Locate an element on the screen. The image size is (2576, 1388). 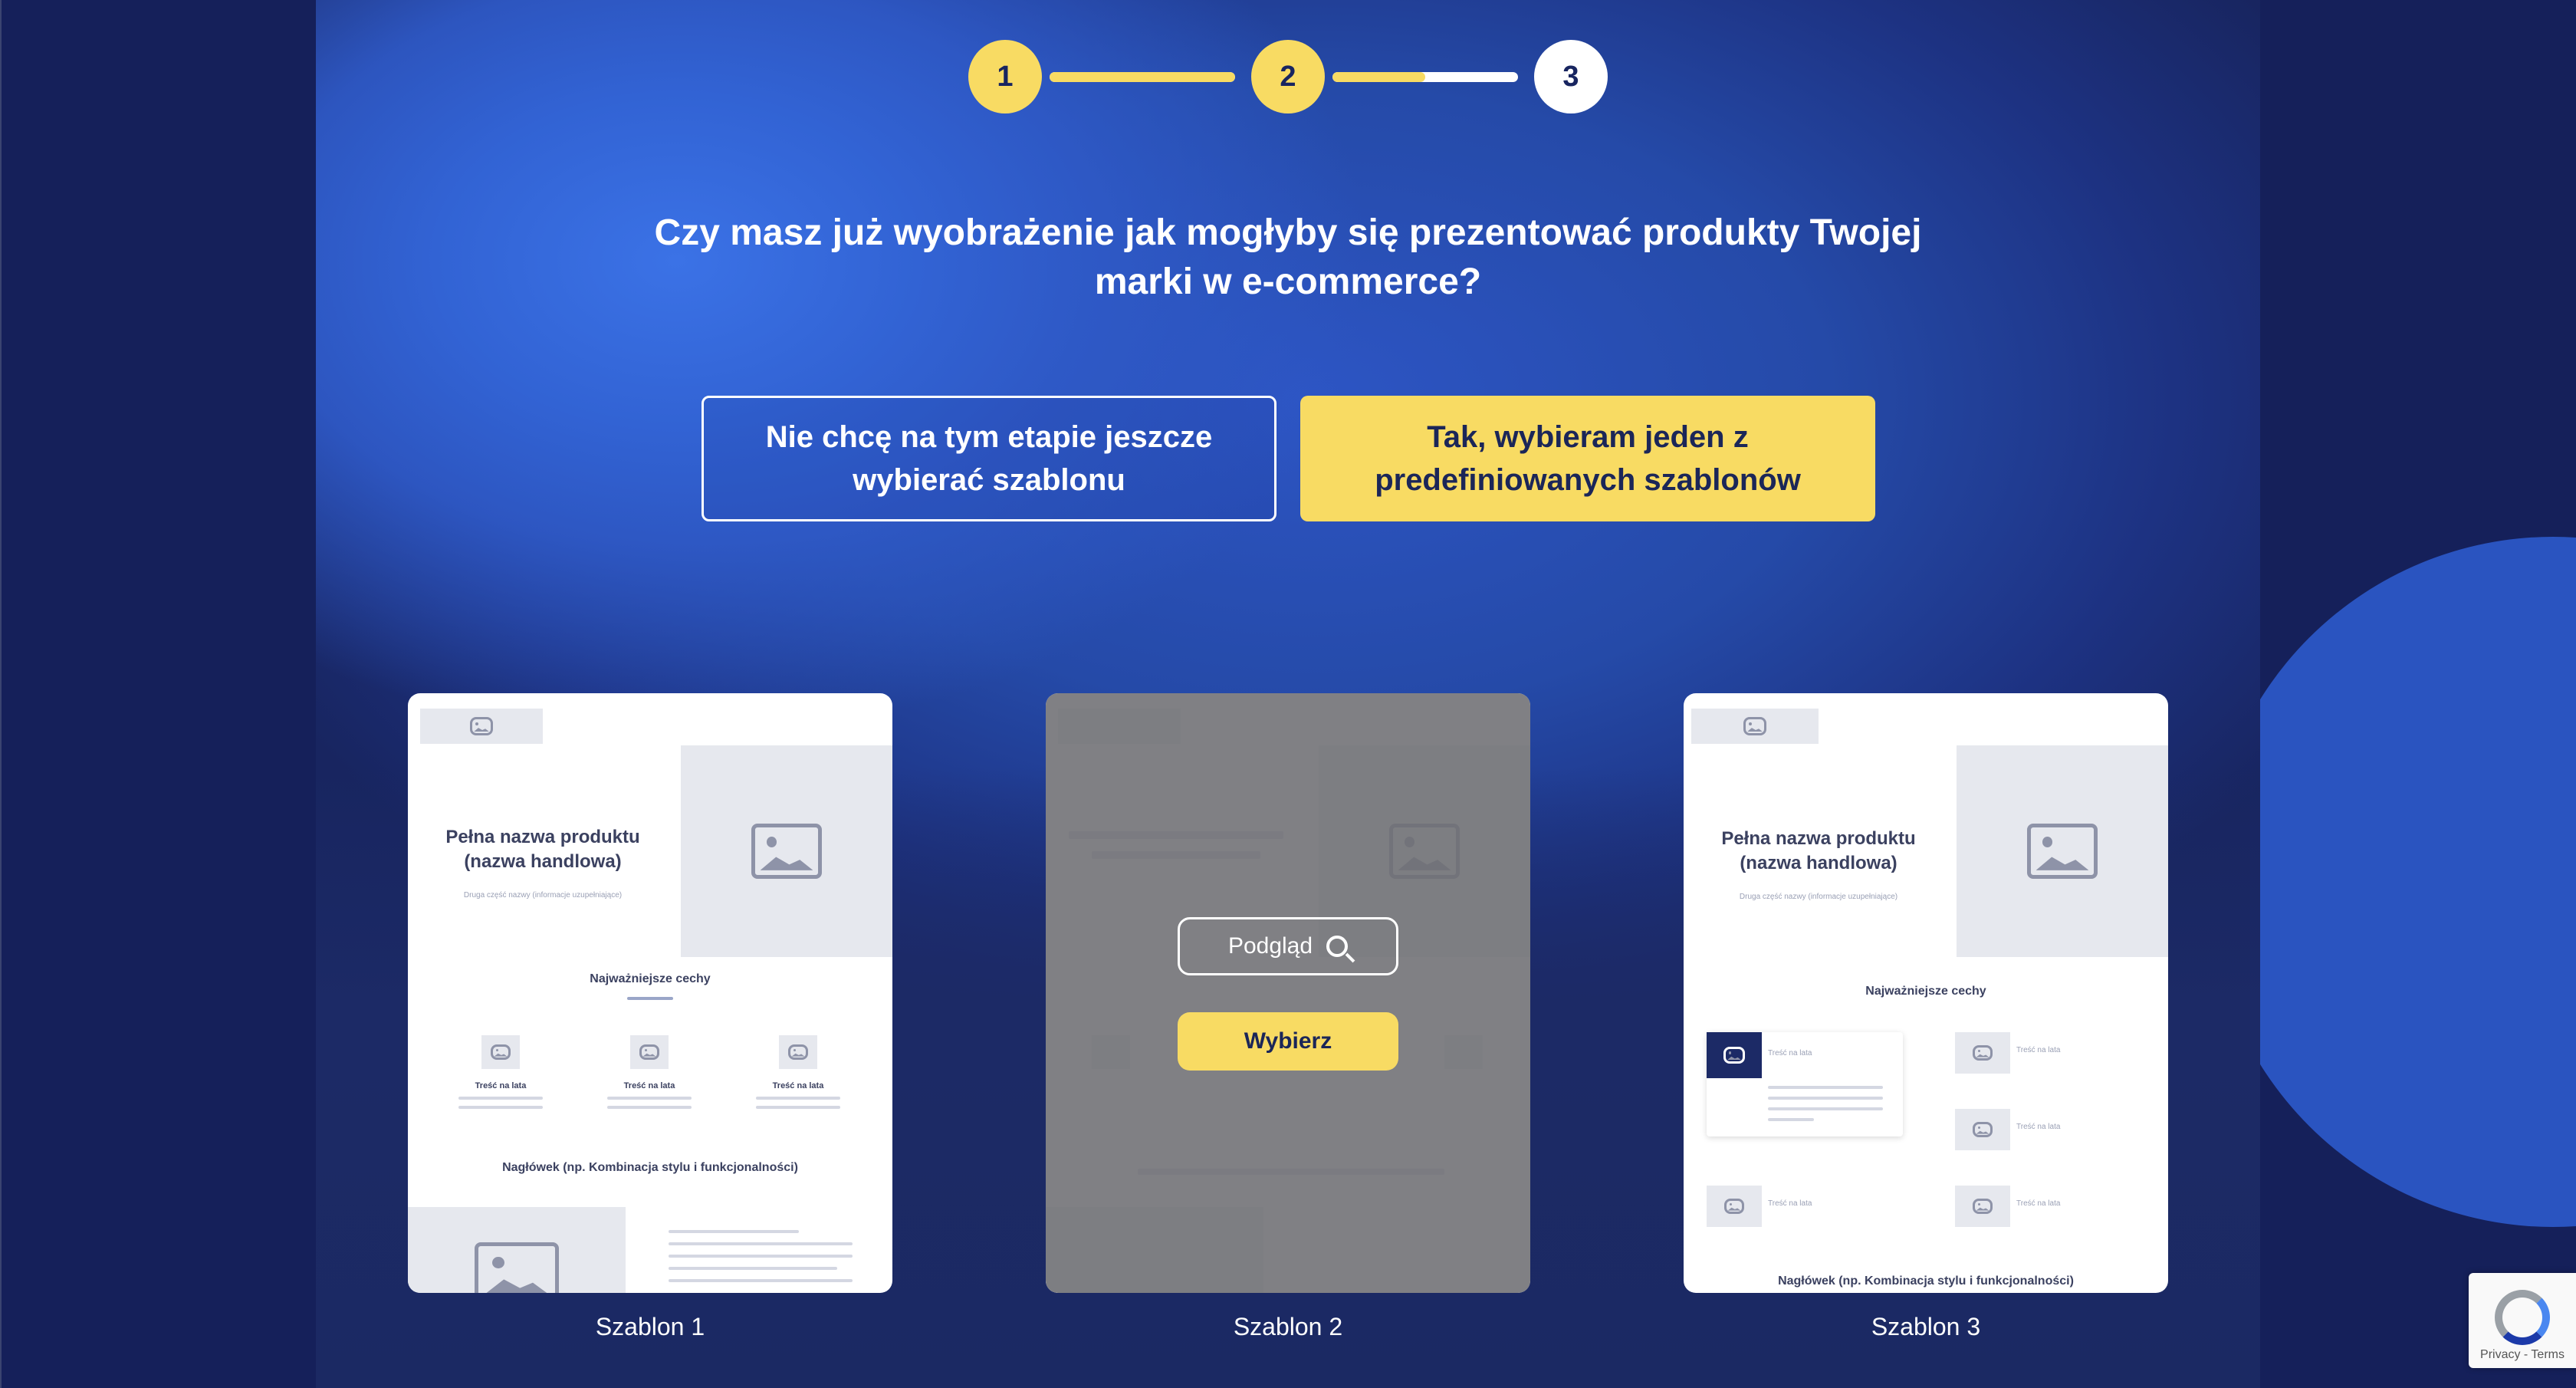
preview-button: Podgląd is located at coordinates (1288, 946).